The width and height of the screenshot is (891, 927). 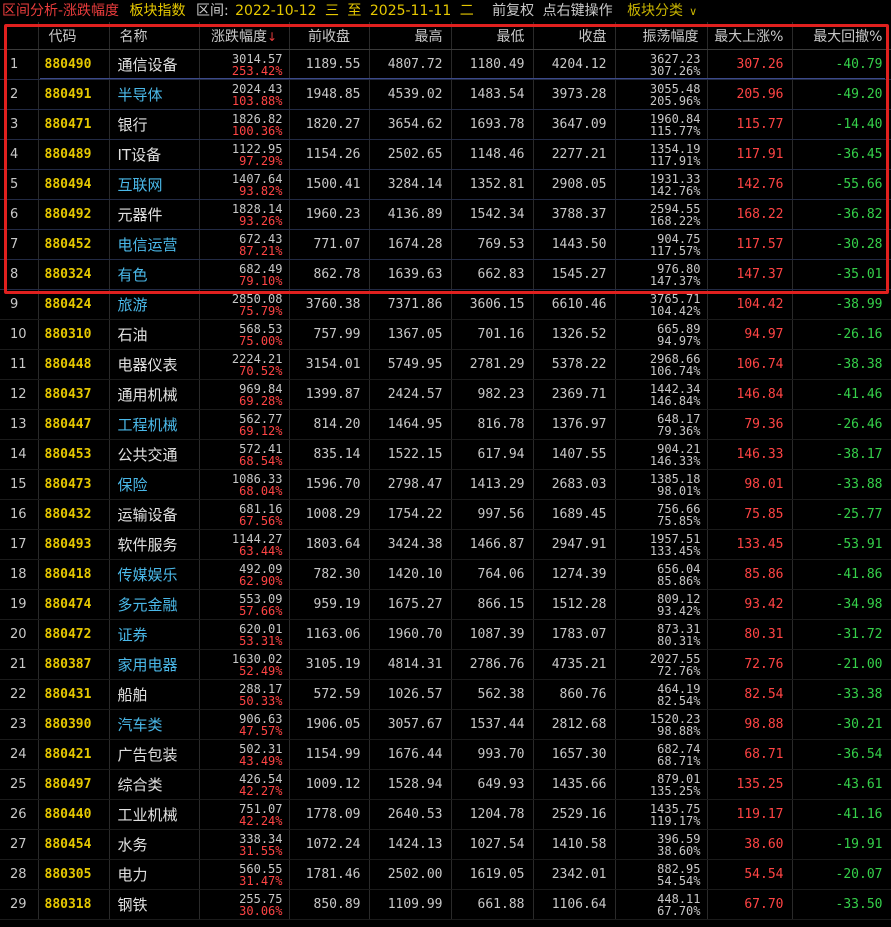 What do you see at coordinates (74, 274) in the screenshot?
I see `row-code: 880324` at bounding box center [74, 274].